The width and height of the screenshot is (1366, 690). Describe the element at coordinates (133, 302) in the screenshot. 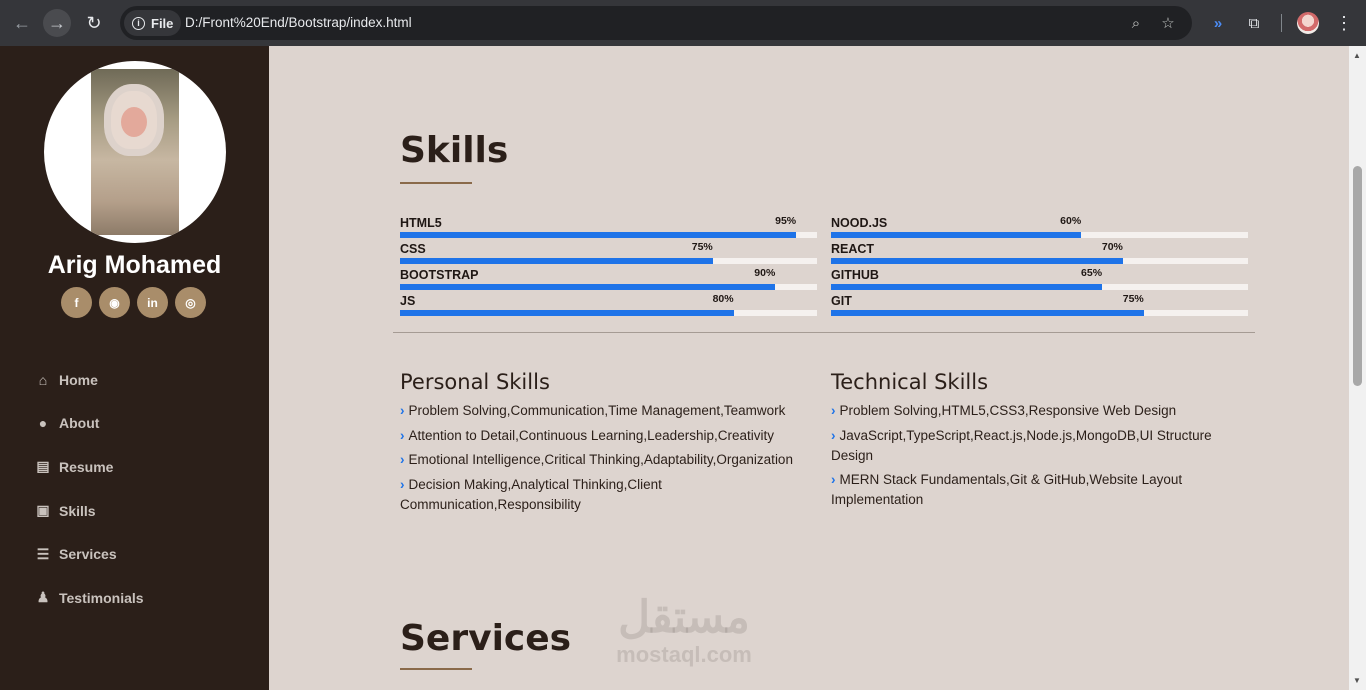

I see `social-links: f ◉ in ◎` at that location.